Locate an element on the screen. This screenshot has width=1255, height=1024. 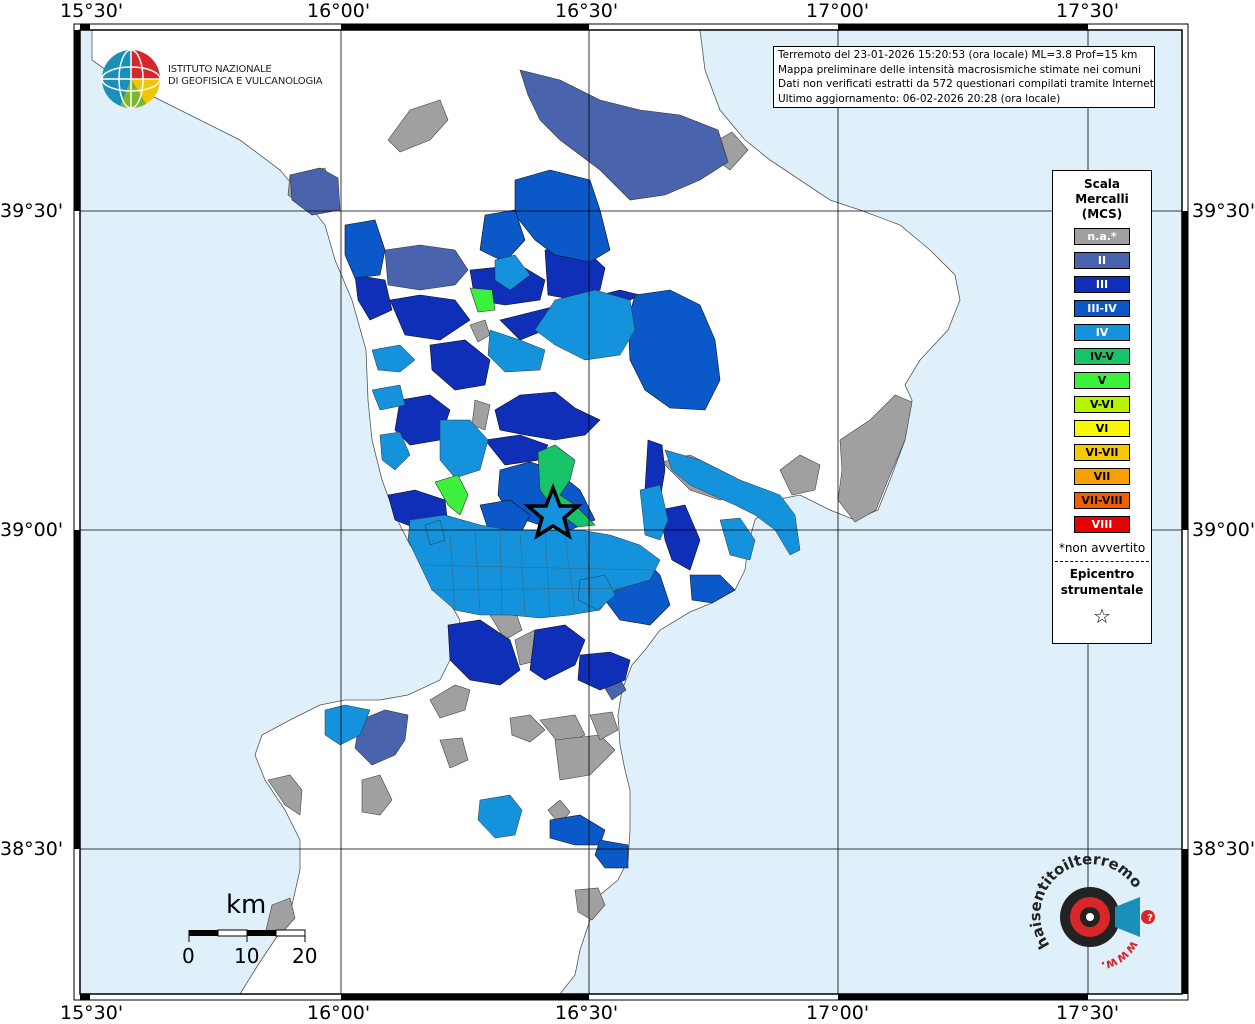
lat-tick-left-3: 38°30' is located at coordinates (32, 849).